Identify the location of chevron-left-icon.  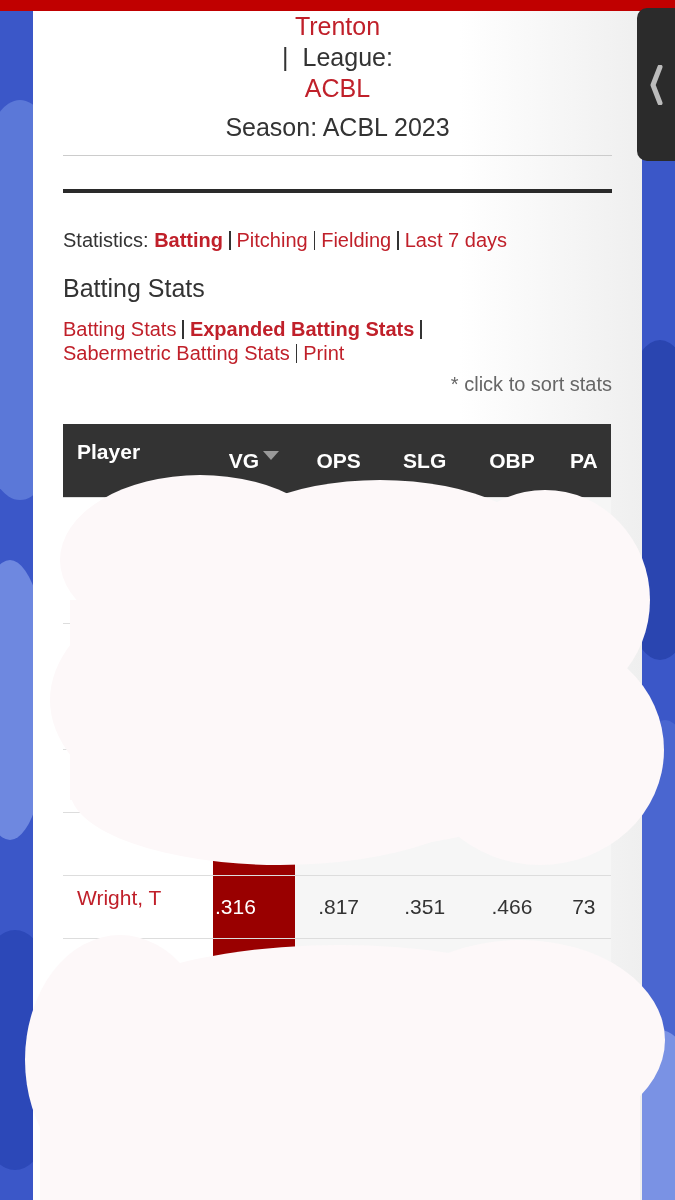
(656, 84).